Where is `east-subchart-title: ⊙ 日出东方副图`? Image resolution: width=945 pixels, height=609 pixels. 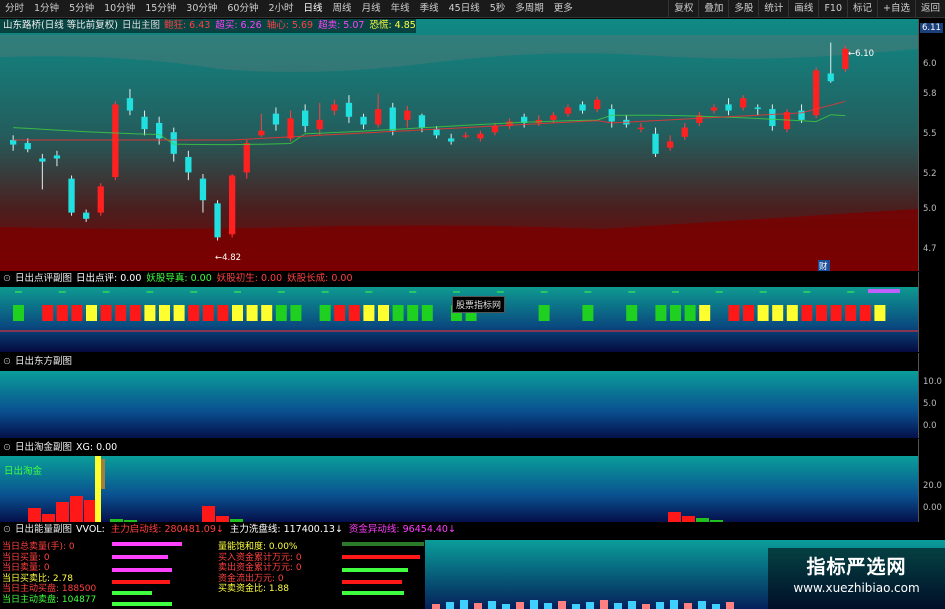
east-subchart-title: ⊙ 日出东方副图 is located at coordinates (36, 362).